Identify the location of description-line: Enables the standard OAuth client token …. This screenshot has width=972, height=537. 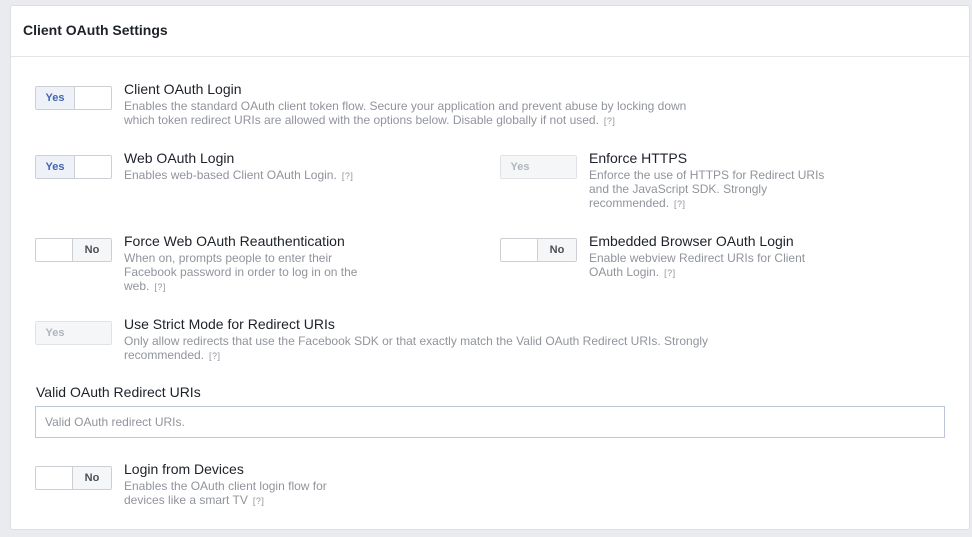
(405, 106).